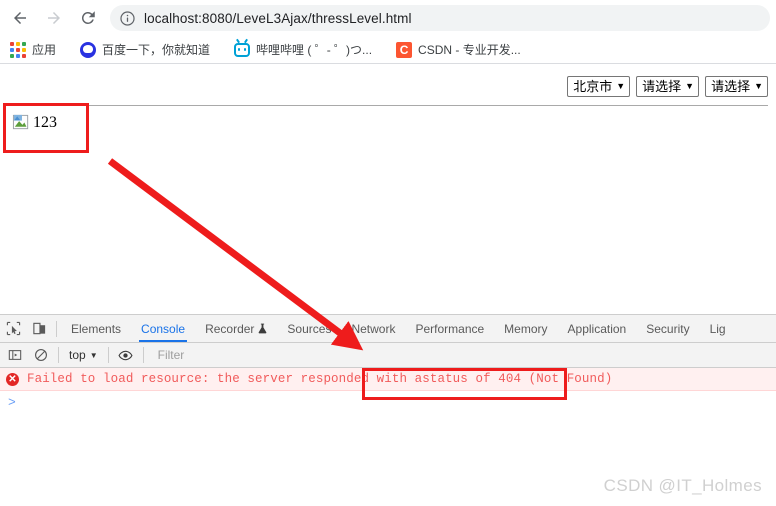 This screenshot has width=776, height=506. What do you see at coordinates (388, 105) in the screenshot?
I see `horizontal-rule` at bounding box center [388, 105].